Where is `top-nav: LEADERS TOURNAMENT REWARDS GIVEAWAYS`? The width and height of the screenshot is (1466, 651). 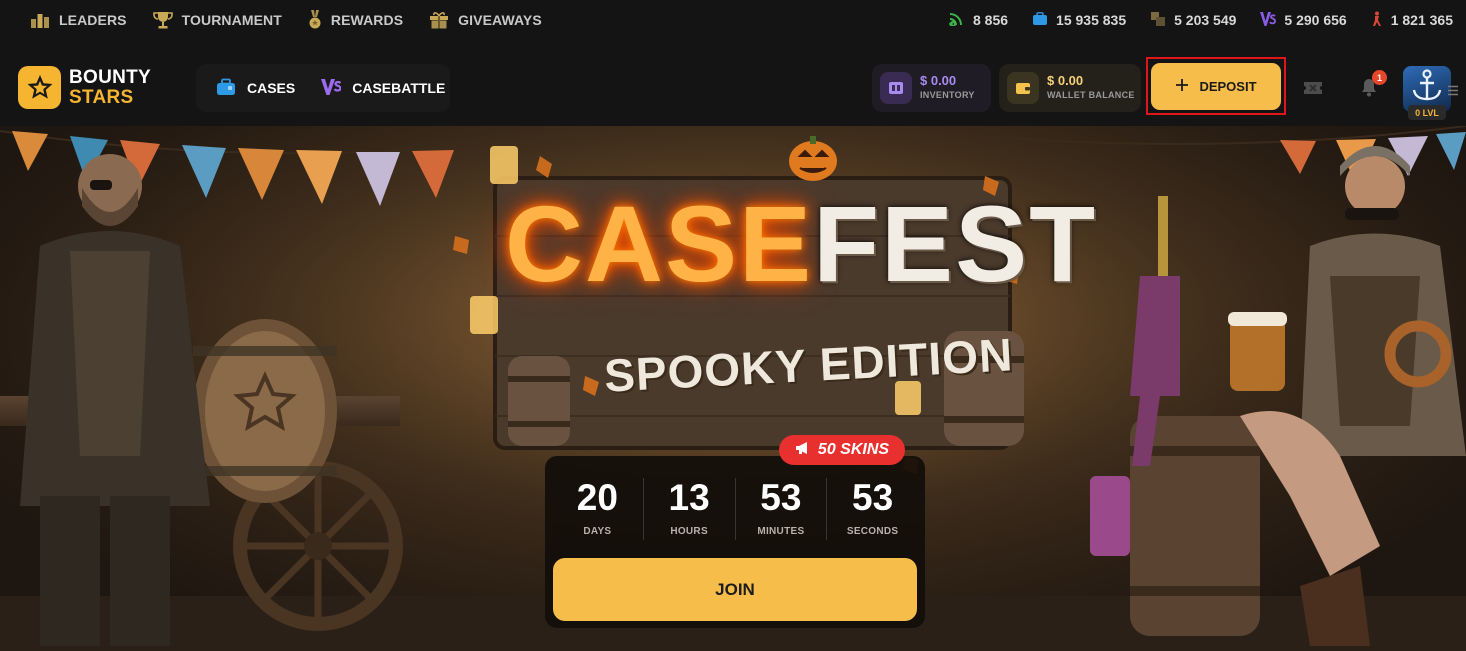
top-nav: LEADERS TOURNAMENT REWARDS GIVEAWAYS is located at coordinates (286, 20).